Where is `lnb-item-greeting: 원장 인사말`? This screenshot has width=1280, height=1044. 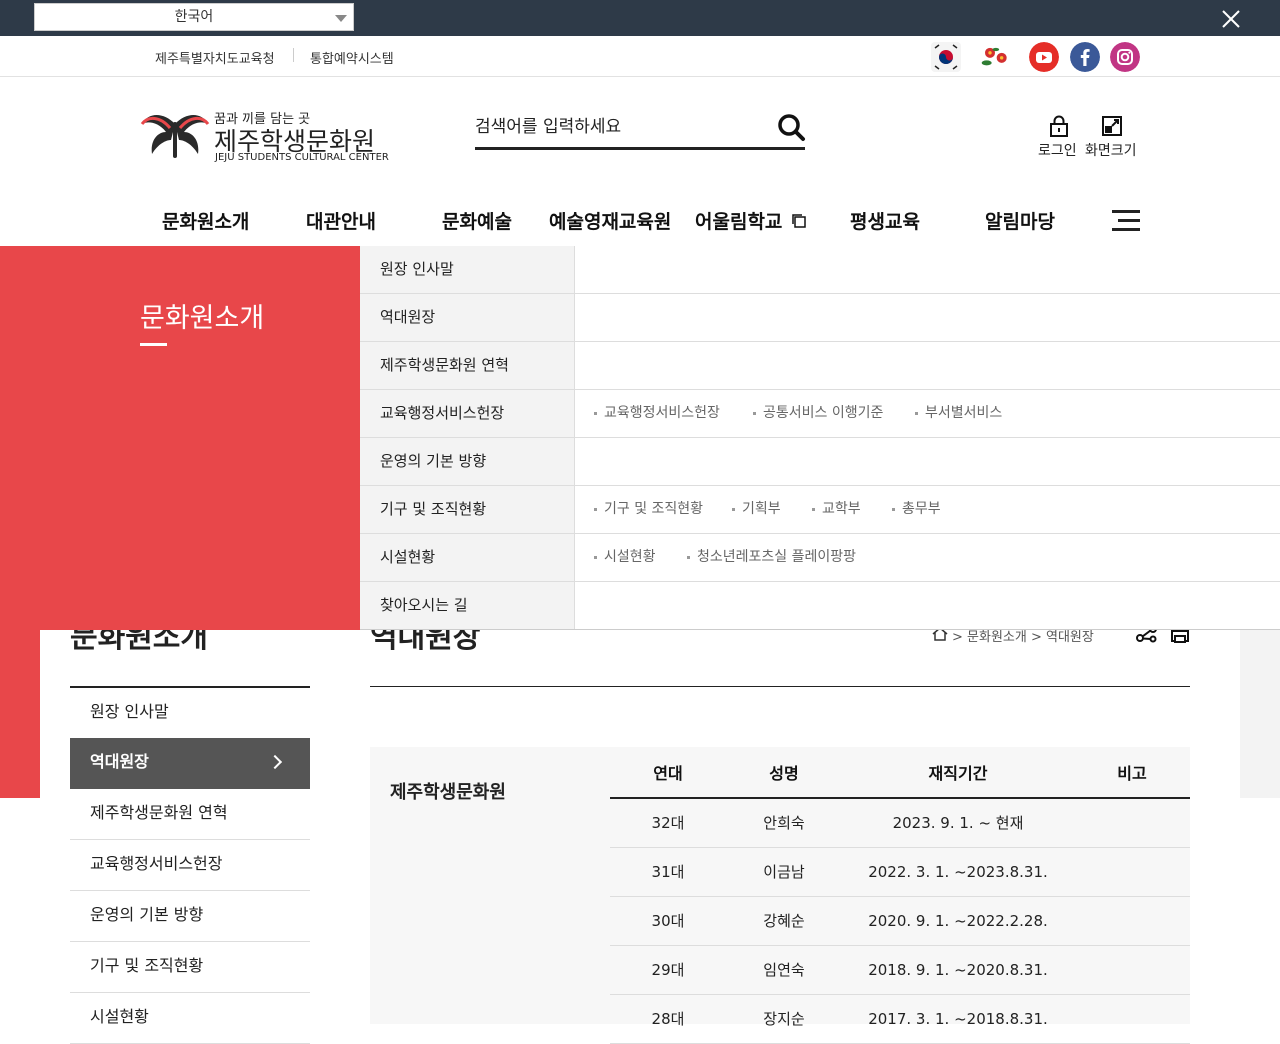 lnb-item-greeting: 원장 인사말 is located at coordinates (190, 713).